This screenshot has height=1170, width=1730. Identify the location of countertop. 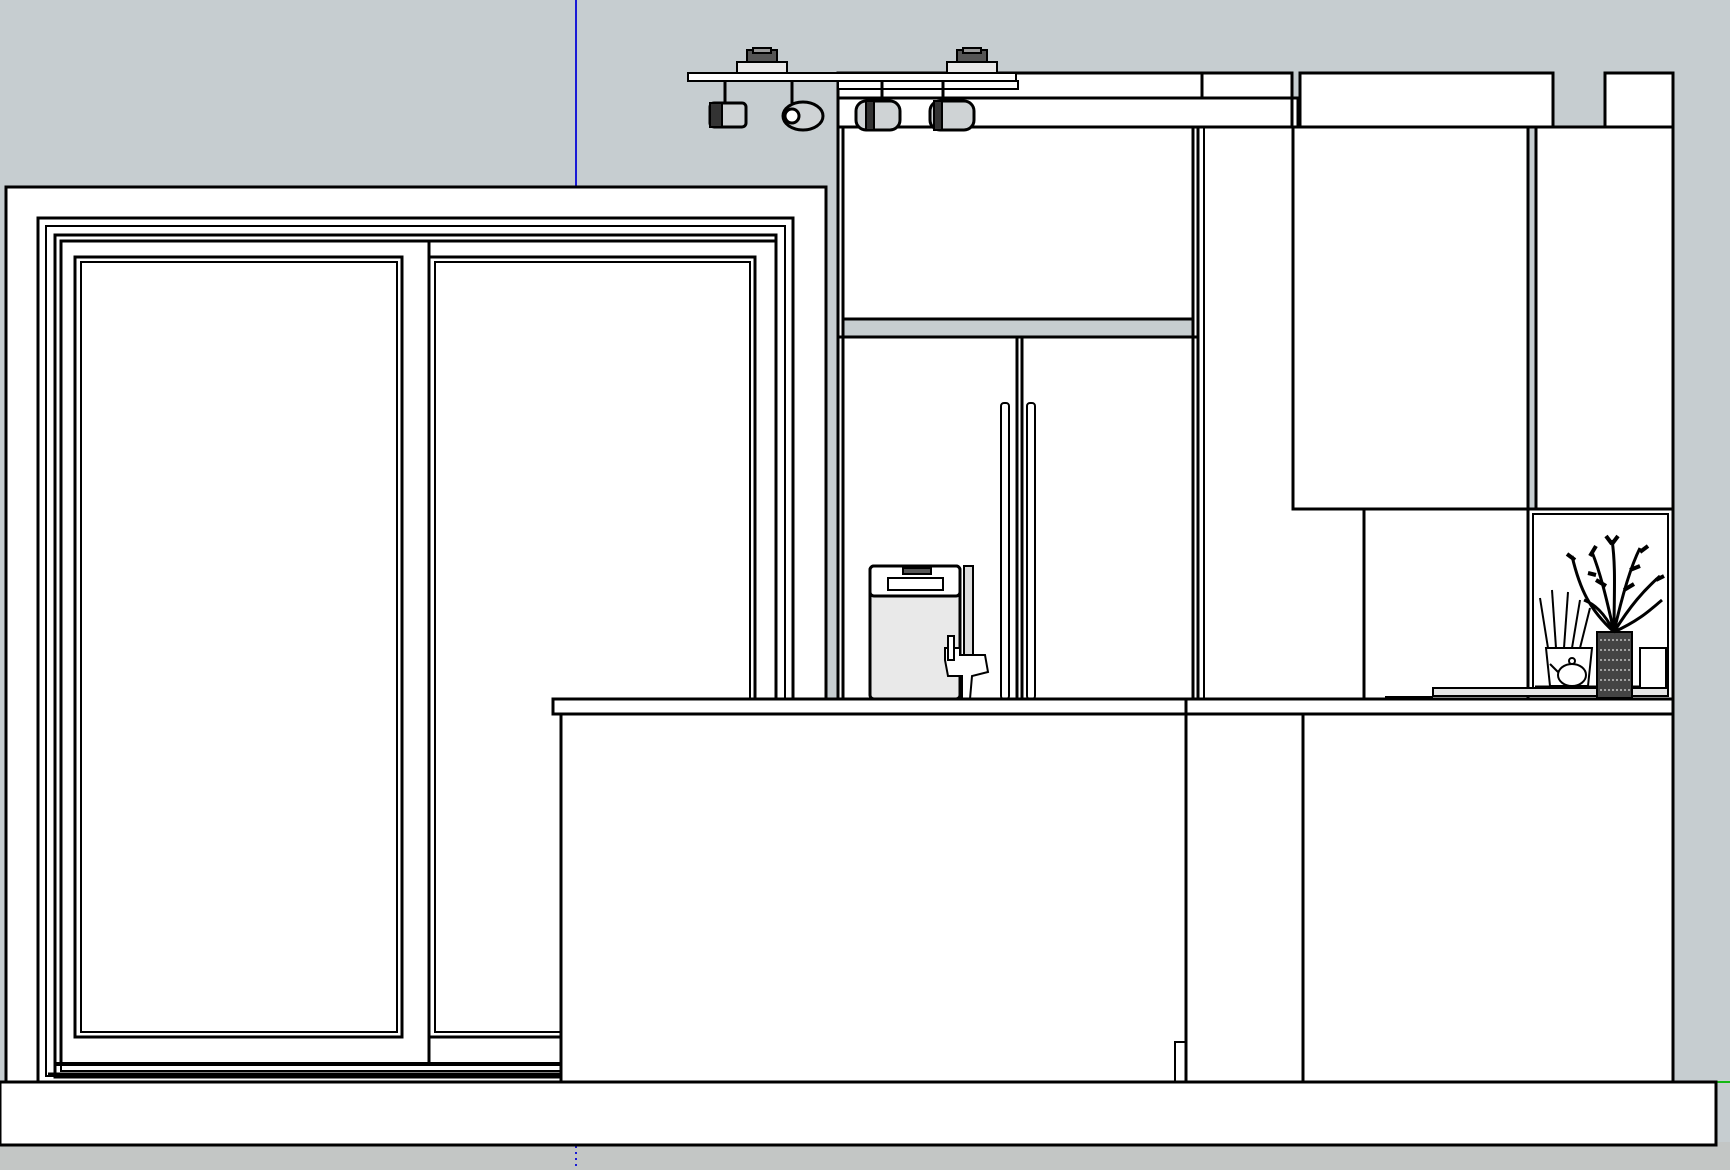
(1113, 706).